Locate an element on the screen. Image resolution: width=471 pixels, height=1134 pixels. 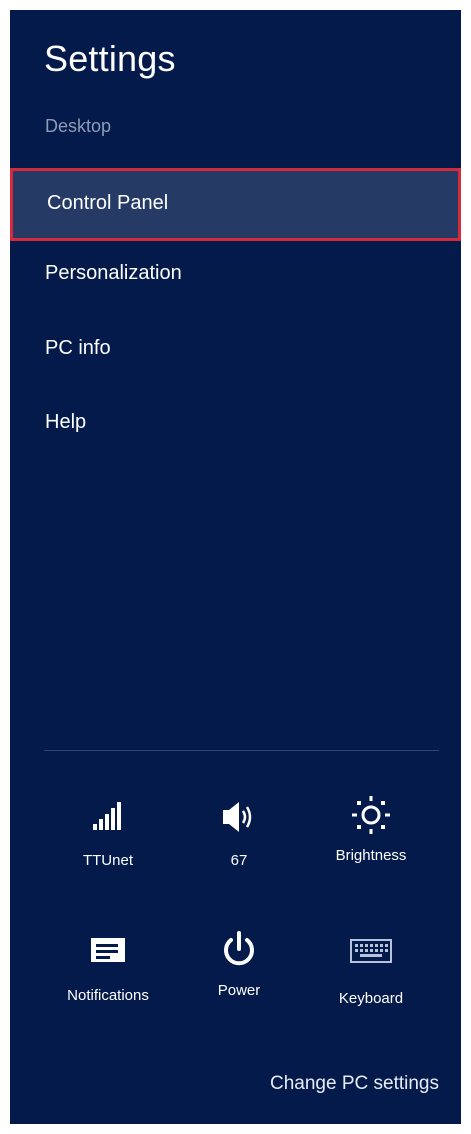
panel-subtitle: Desktop is located at coordinates (78, 126).